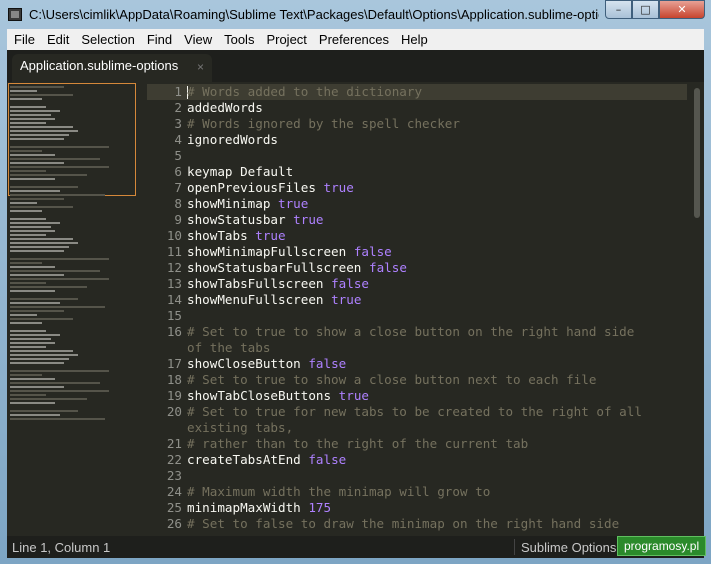  I want to click on line-number: 16, so click(174, 331).